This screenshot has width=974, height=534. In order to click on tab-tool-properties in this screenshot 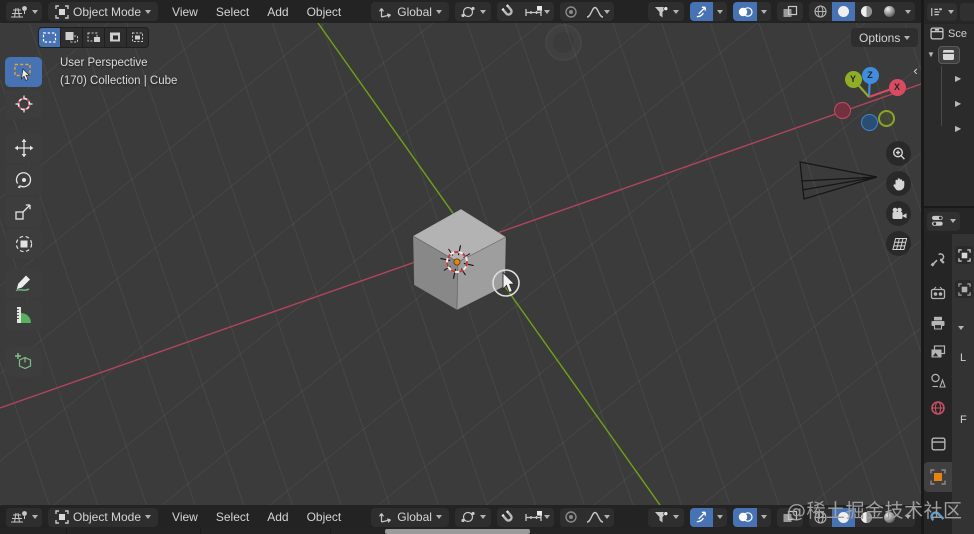, I will do `click(938, 259)`.